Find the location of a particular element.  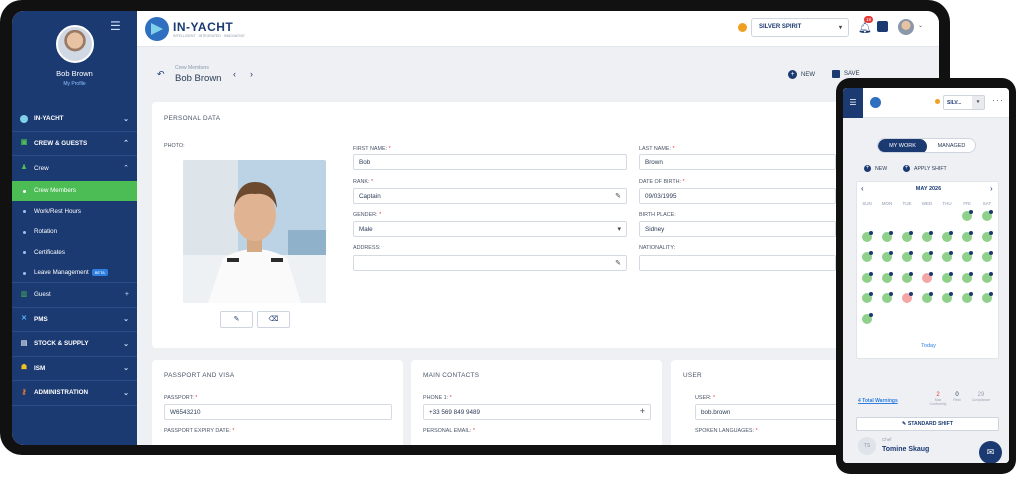

dob-field: 09/03/1995 is located at coordinates (737, 196).